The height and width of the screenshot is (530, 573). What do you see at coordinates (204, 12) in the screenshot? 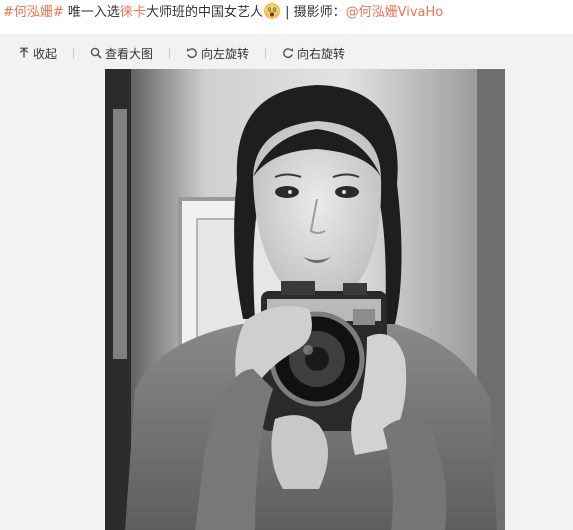
I see `post-text-segment-2: 大师班的中国女艺人` at bounding box center [204, 12].